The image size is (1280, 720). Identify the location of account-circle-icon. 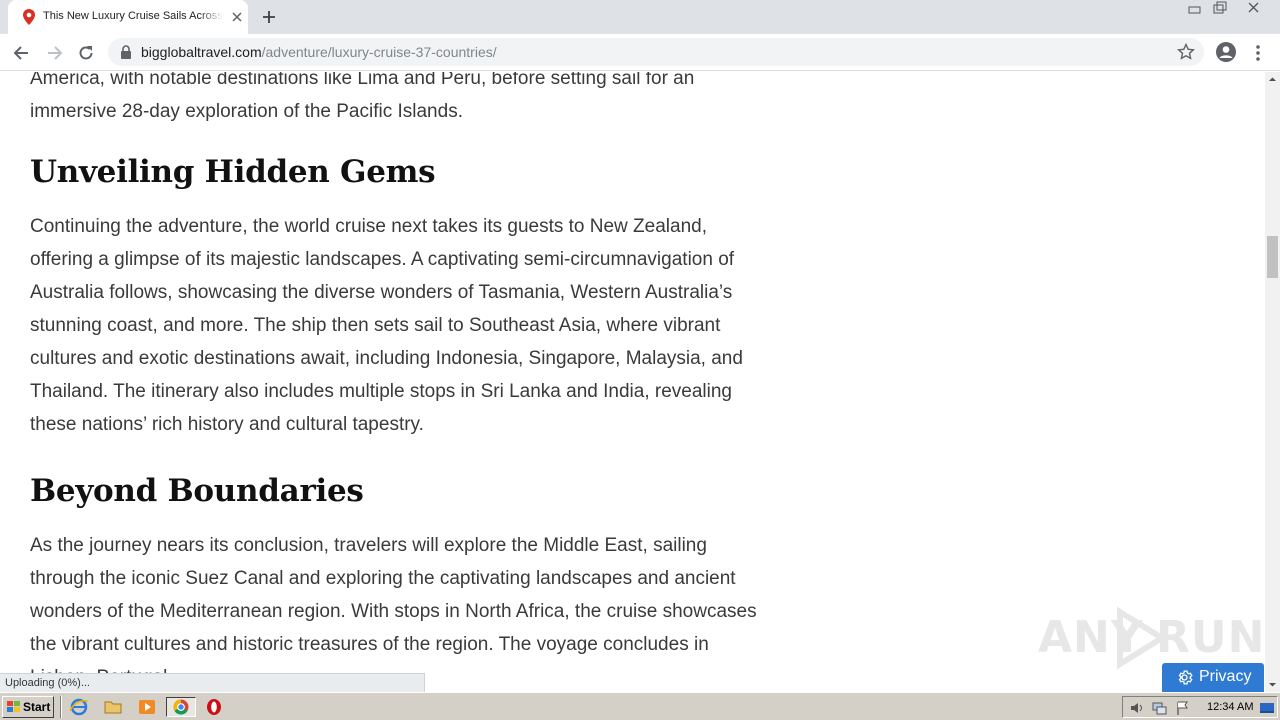
(1226, 52).